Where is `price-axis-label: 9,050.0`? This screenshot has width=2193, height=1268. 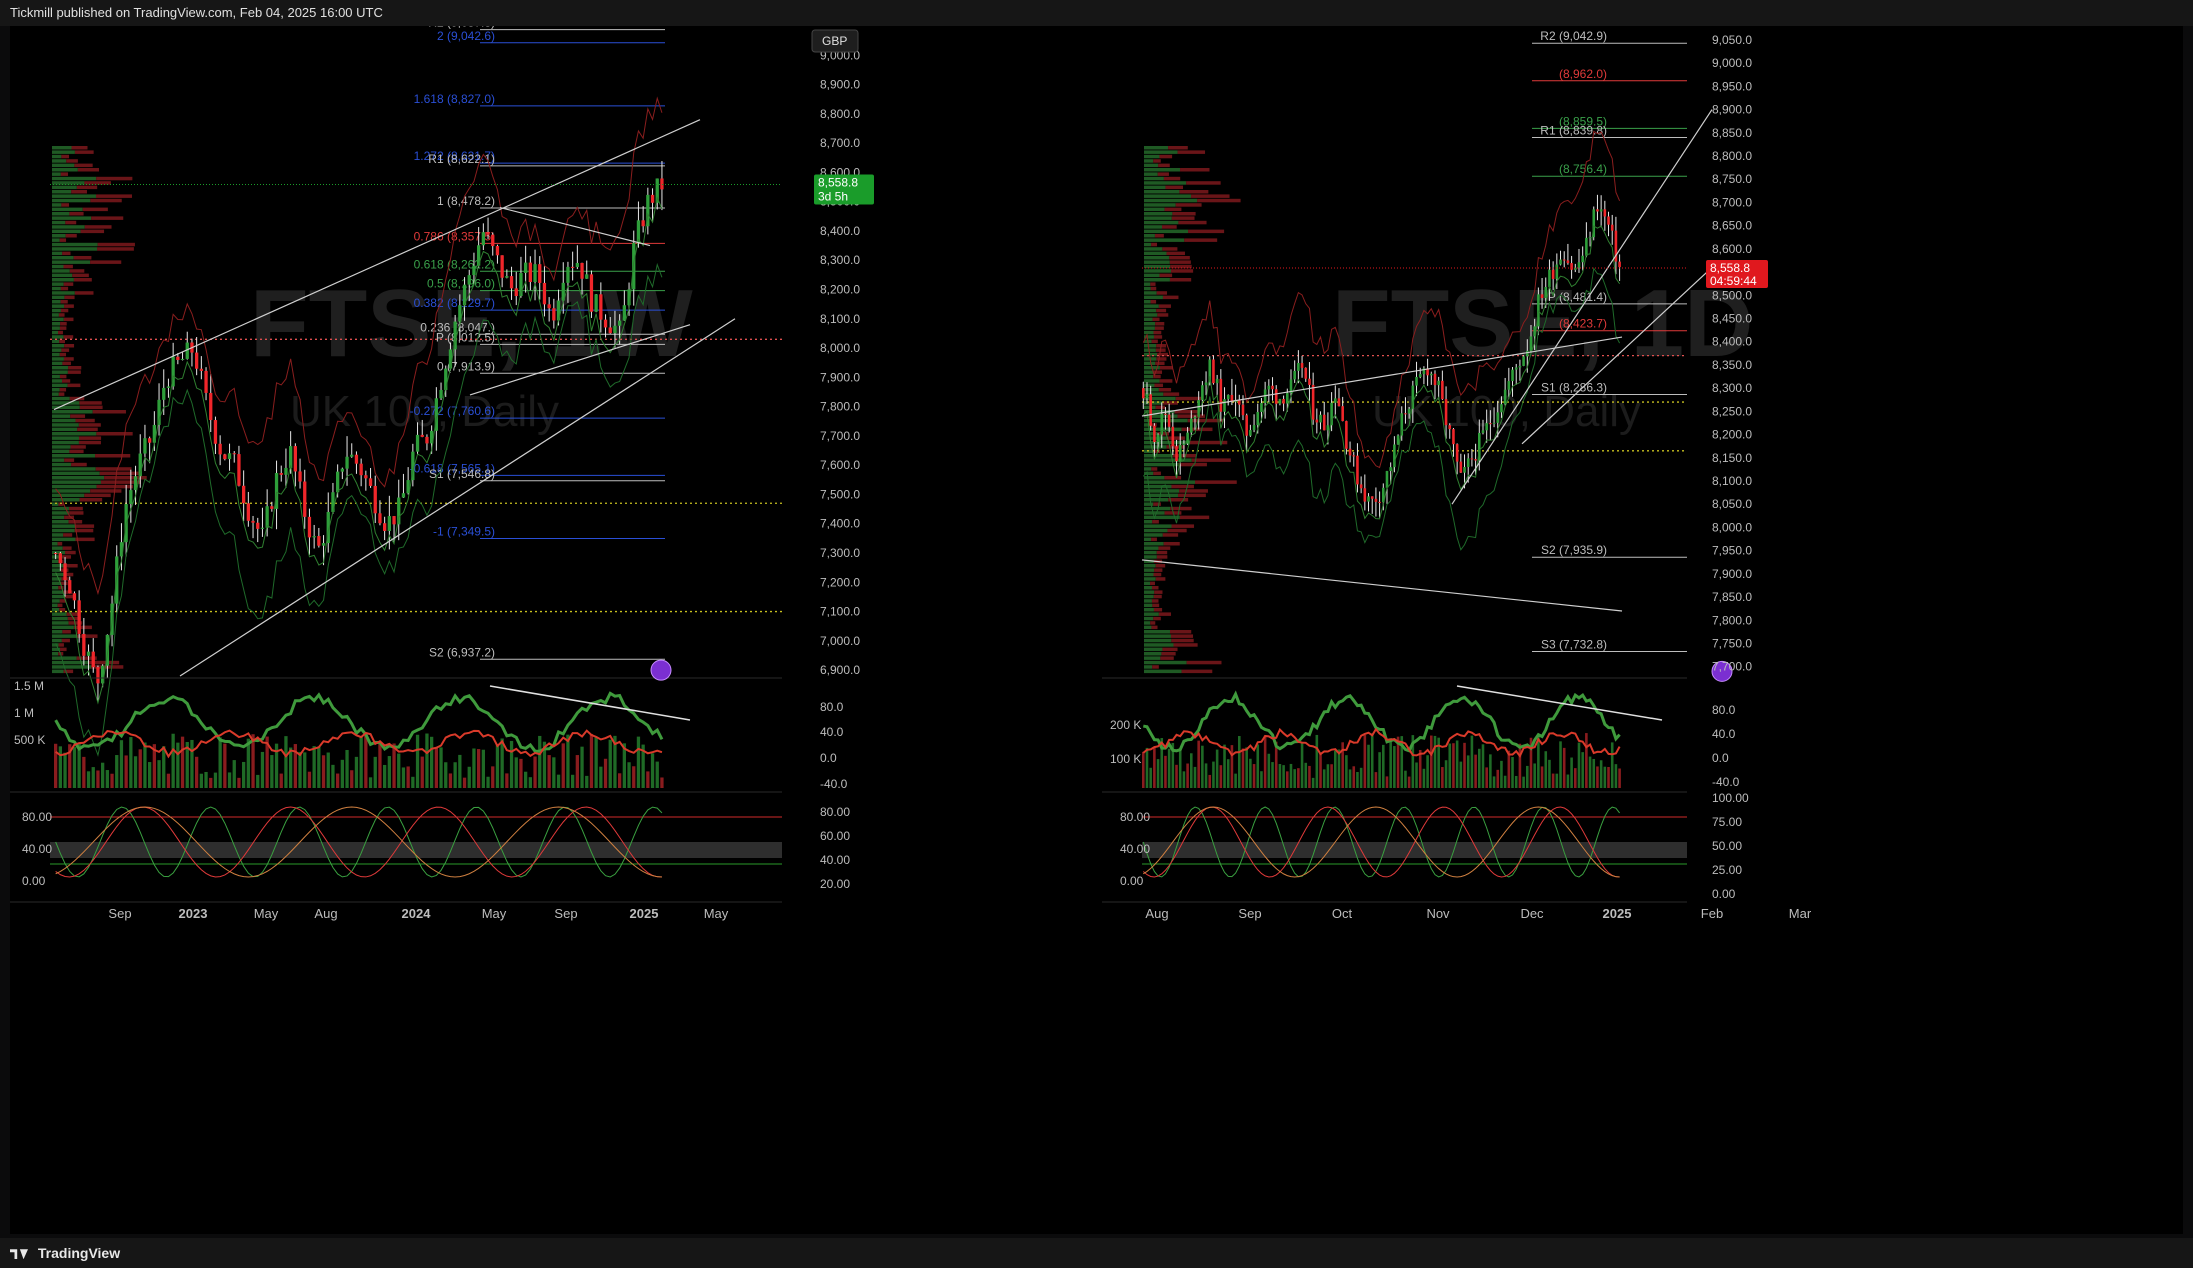
price-axis-label: 9,050.0 is located at coordinates (1732, 40).